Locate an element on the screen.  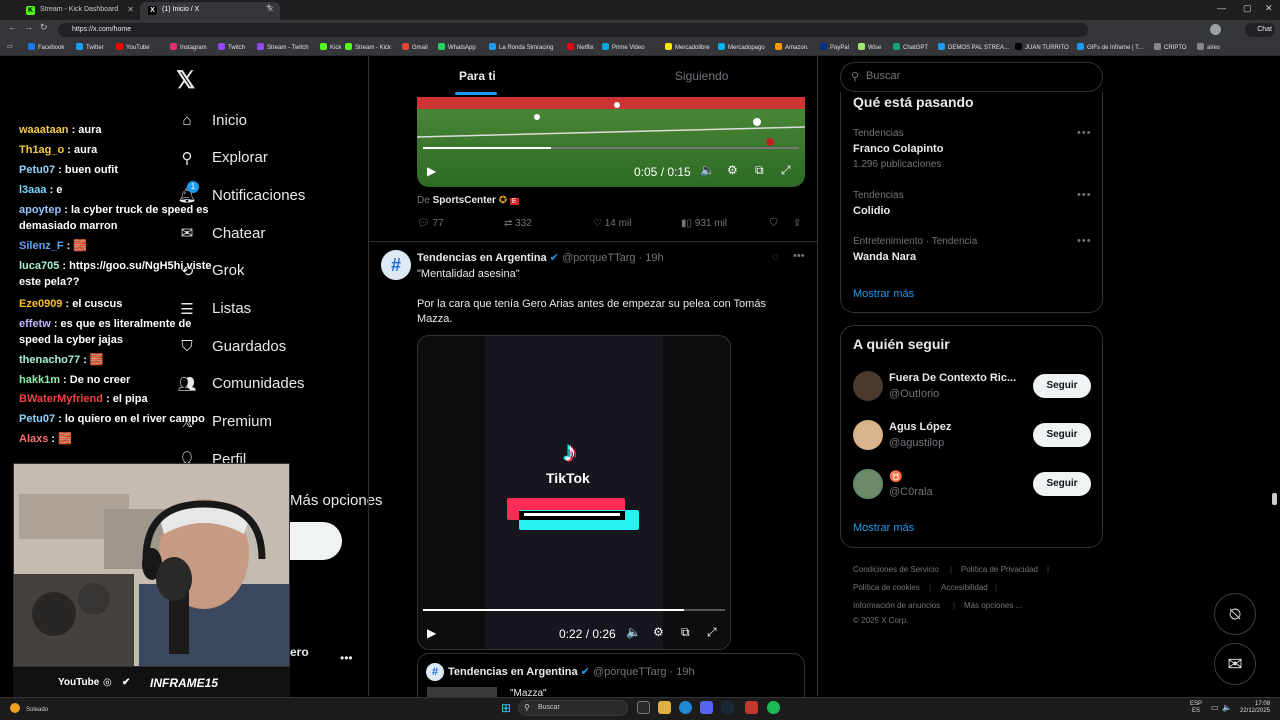
author-handle: @porqueTTarg · 19h is located at coordinates (613, 258).